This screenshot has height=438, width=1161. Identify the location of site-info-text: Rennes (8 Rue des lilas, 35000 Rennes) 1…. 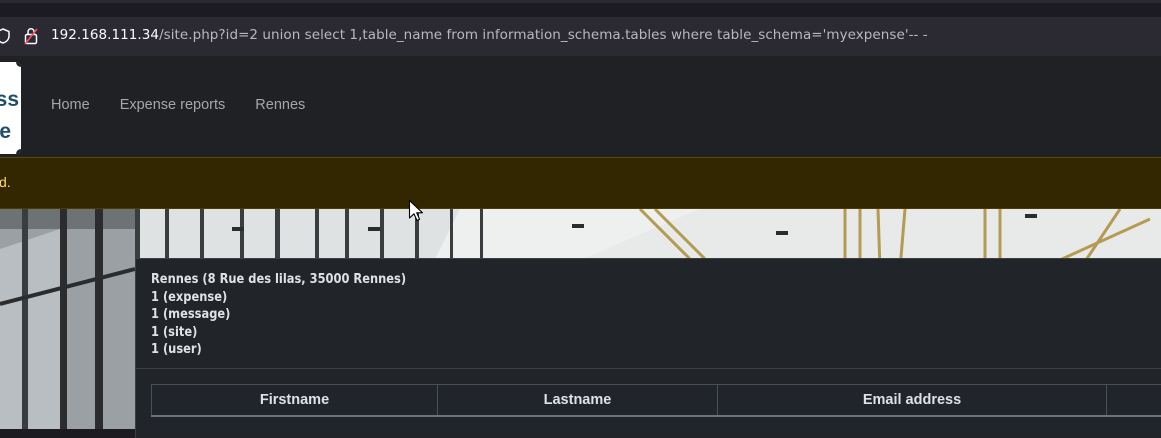
(278, 315).